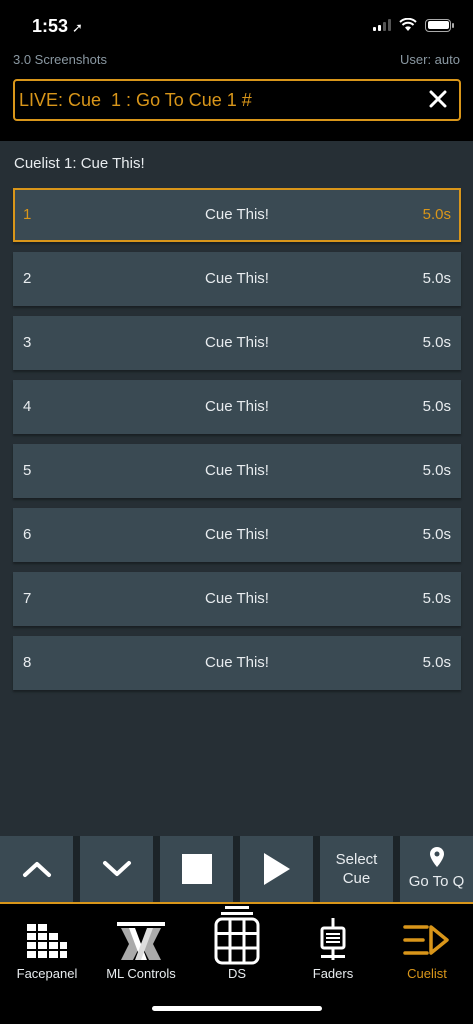  I want to click on go-to-q-label: Go To Q, so click(436, 881).